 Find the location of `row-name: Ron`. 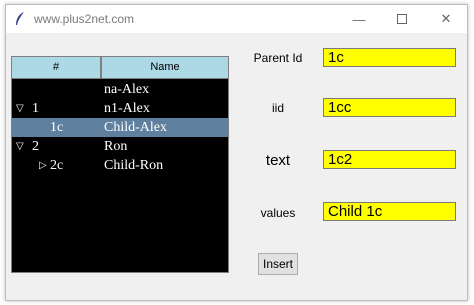

row-name: Ron is located at coordinates (116, 146).